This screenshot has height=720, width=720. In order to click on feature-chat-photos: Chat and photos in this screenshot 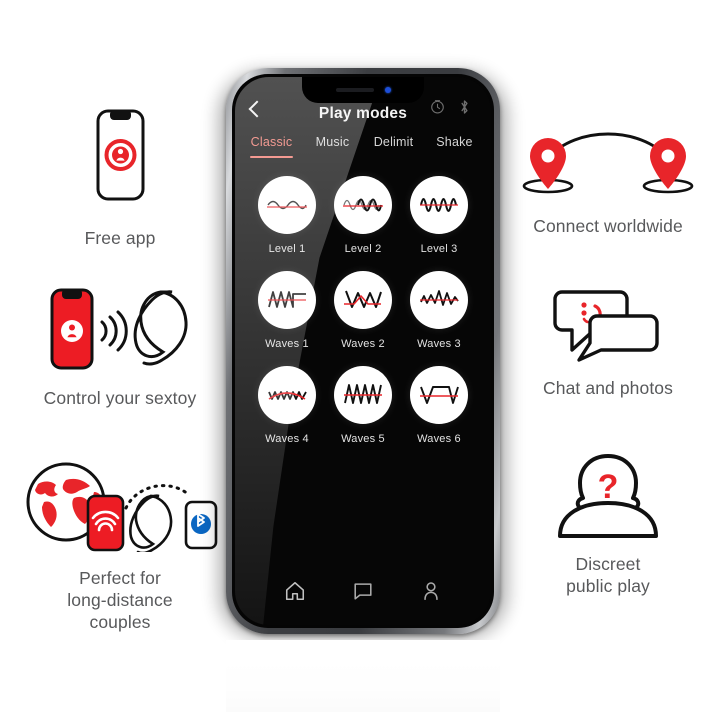, I will do `click(608, 342)`.